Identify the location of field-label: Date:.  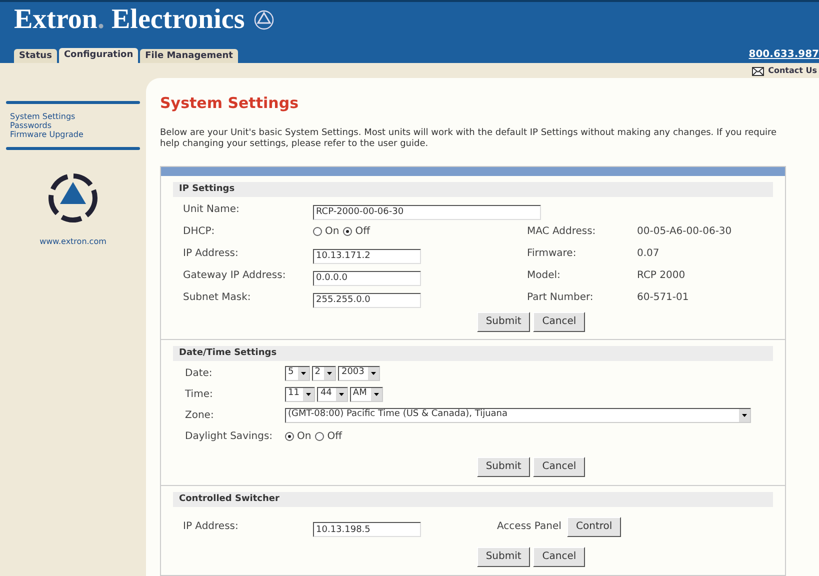
(199, 373).